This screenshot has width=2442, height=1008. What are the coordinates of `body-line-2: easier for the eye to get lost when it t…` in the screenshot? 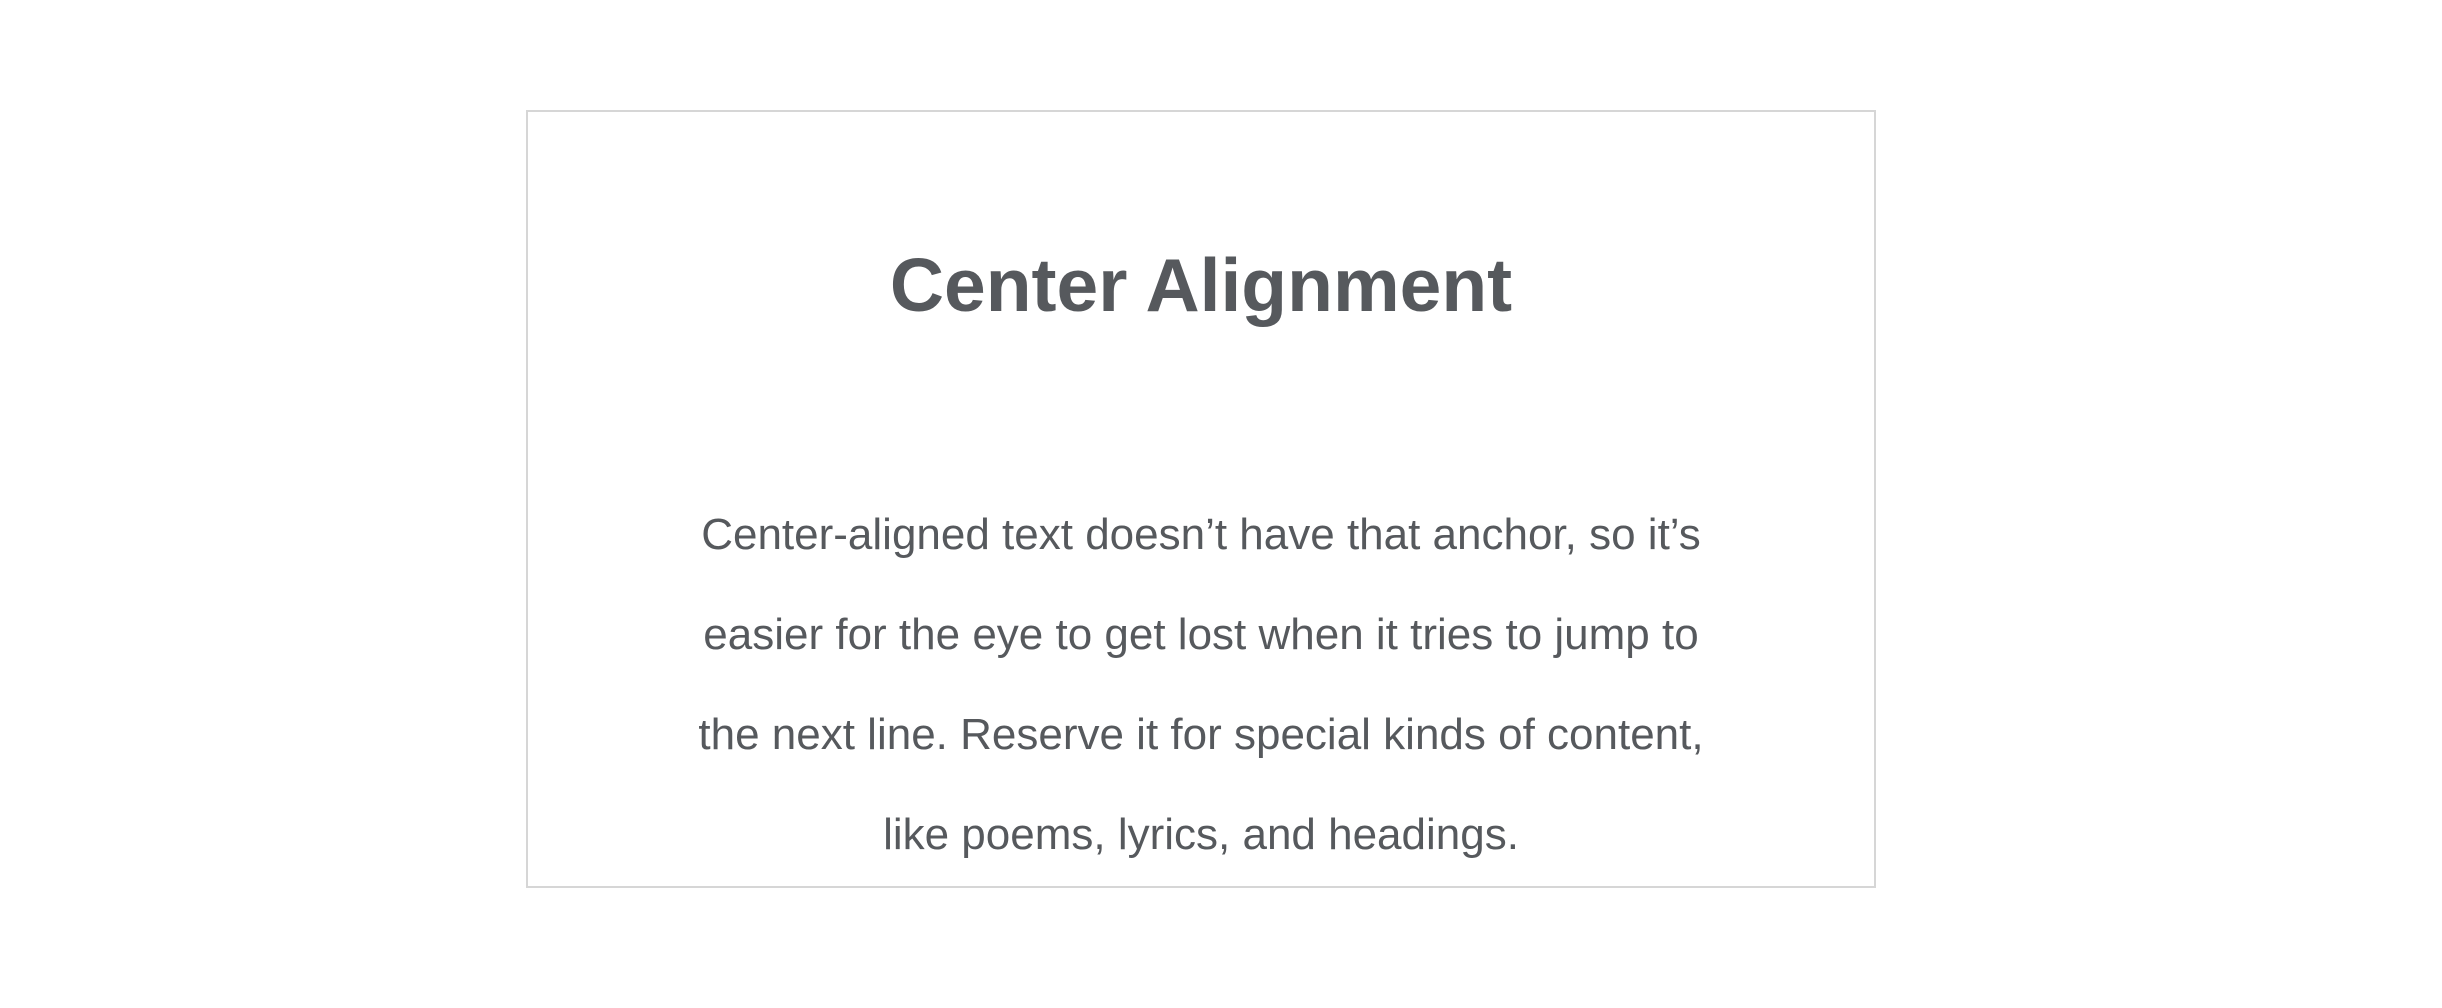 It's located at (1201, 634).